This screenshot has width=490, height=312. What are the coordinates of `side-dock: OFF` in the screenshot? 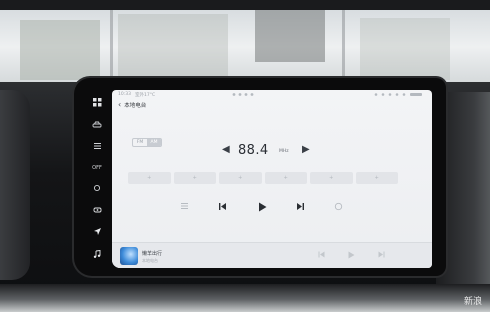 It's located at (97, 180).